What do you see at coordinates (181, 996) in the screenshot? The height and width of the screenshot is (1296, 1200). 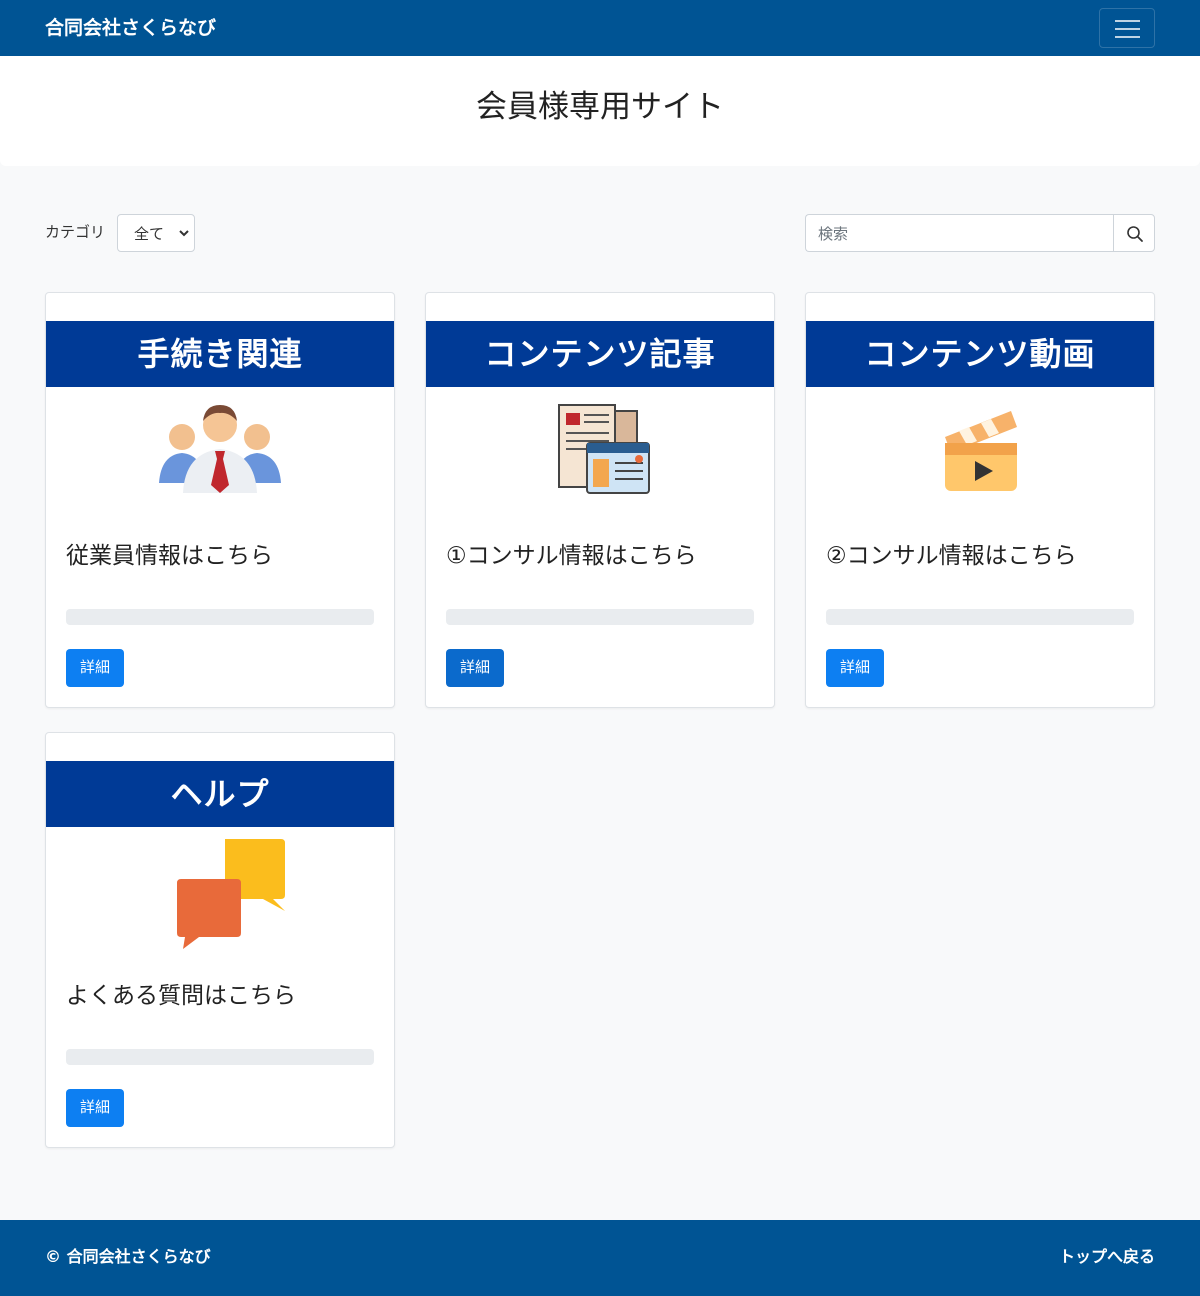 I see `card-text: よくある質問はこちら` at bounding box center [181, 996].